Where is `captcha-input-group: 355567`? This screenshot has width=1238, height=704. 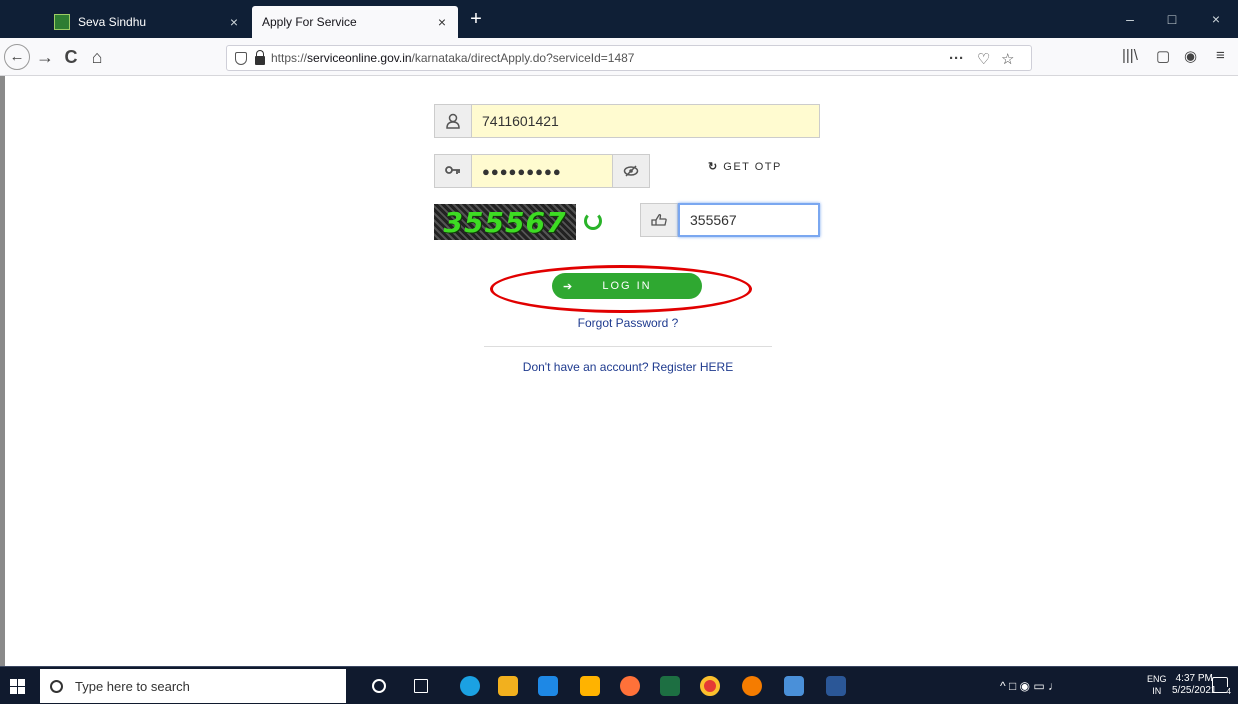
captcha-input-group: 355567 is located at coordinates (730, 220).